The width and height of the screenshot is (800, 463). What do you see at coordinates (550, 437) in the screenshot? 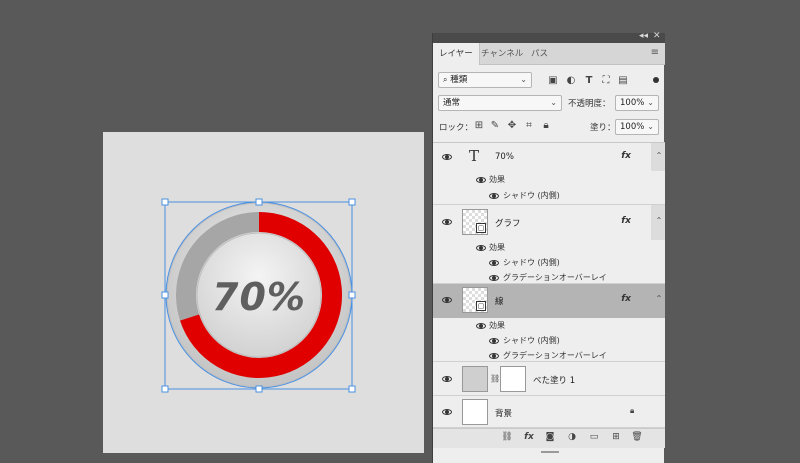
I see `add-mask-icon: ◙` at bounding box center [550, 437].